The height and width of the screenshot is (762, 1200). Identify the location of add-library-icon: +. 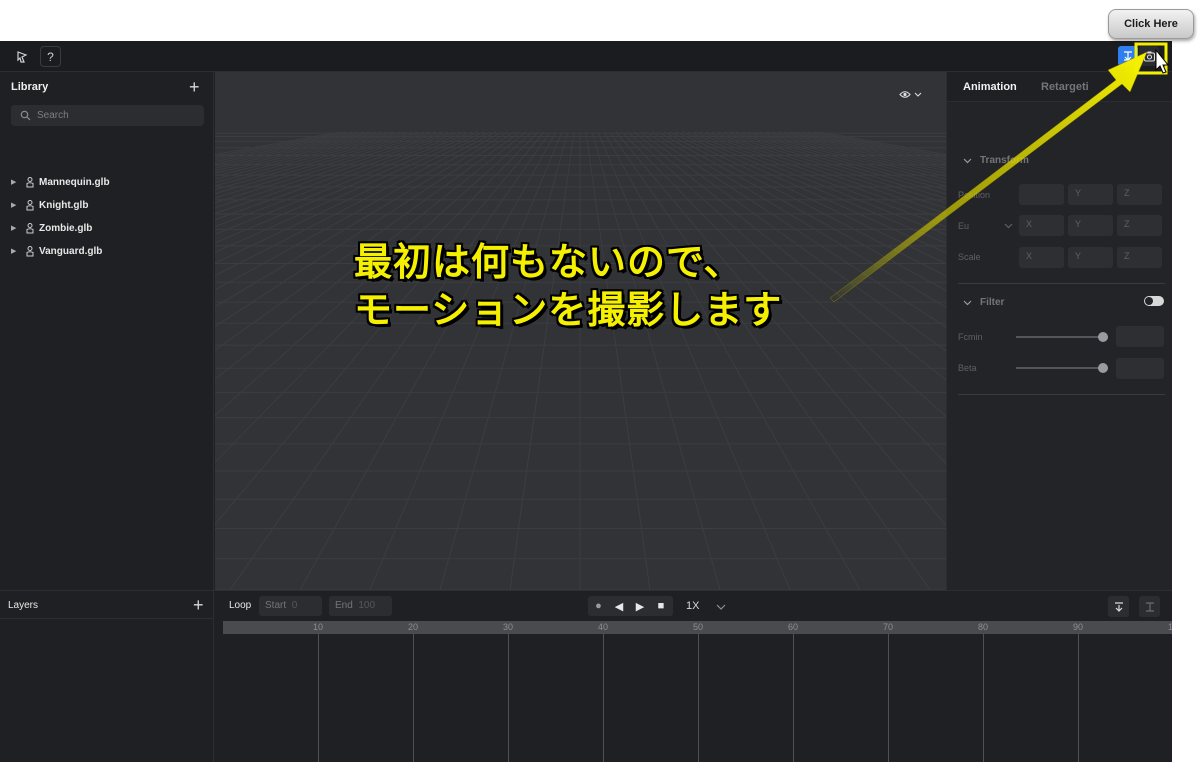
(194, 87).